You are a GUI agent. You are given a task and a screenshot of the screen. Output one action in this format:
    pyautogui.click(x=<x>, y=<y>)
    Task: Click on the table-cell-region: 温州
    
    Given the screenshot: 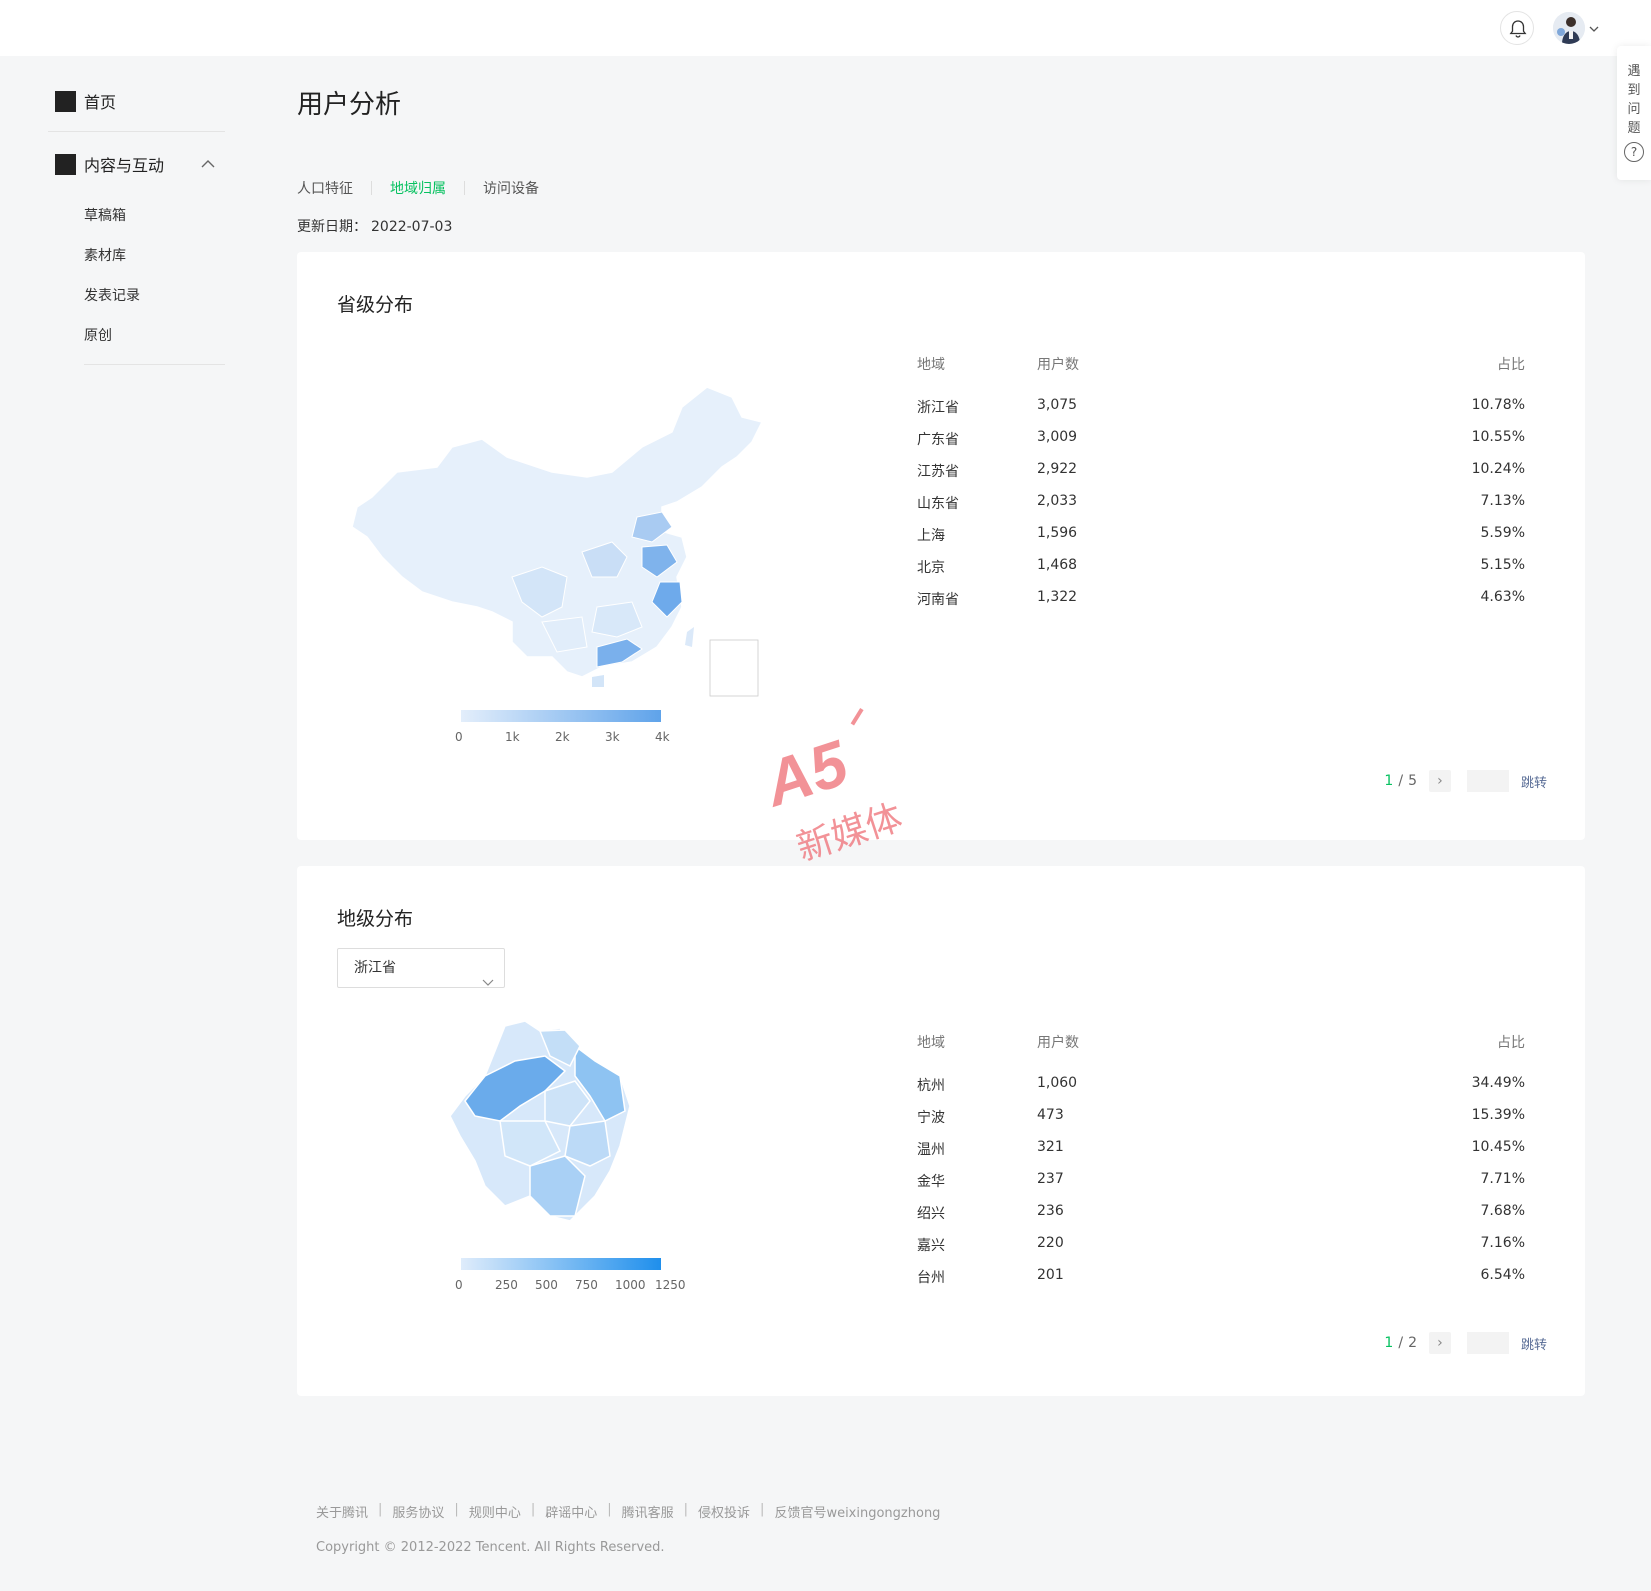 What is the action you would take?
    pyautogui.click(x=931, y=1150)
    